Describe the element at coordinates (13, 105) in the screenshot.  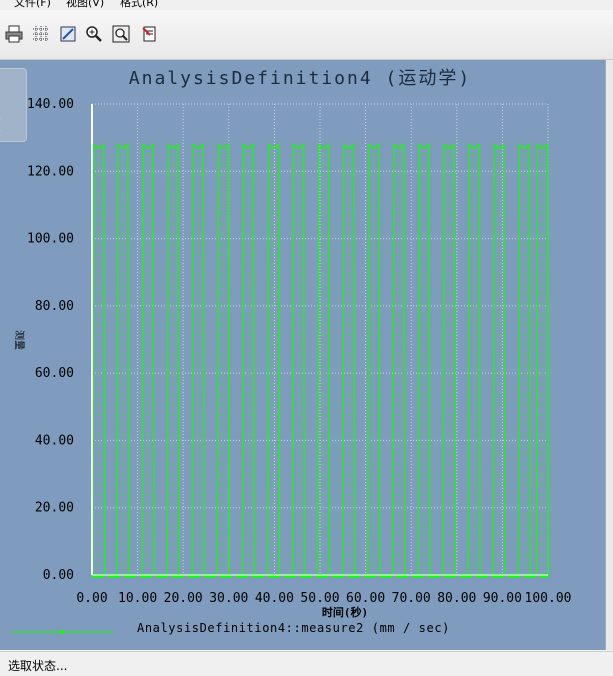
I see `side-panel: /s /s` at that location.